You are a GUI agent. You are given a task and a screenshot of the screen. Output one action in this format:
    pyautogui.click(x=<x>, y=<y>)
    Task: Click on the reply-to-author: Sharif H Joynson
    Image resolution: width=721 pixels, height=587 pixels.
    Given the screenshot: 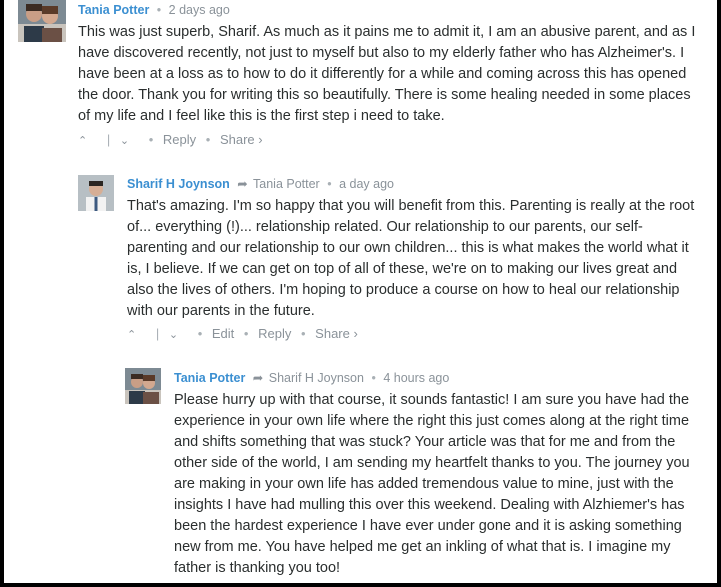 What is the action you would take?
    pyautogui.click(x=316, y=378)
    